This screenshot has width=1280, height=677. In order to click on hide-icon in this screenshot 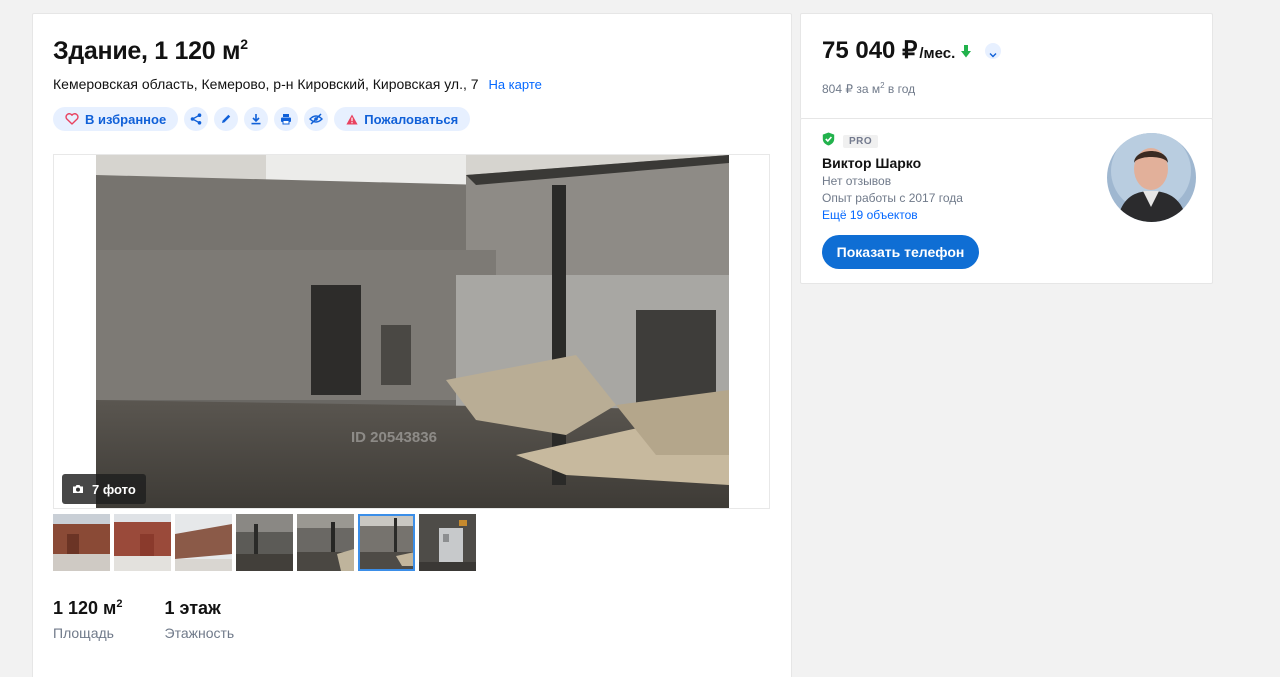, I will do `click(316, 119)`.